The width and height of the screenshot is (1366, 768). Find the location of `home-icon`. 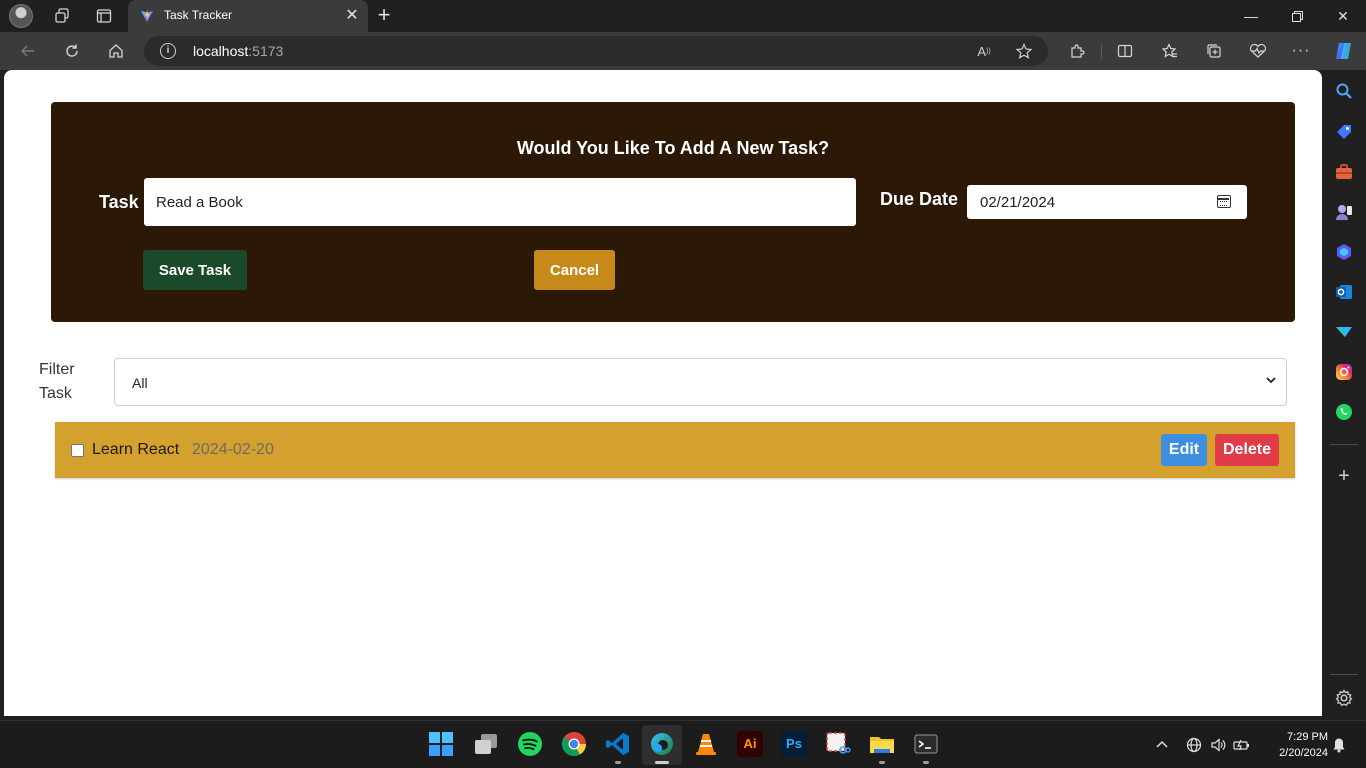

home-icon is located at coordinates (116, 51).